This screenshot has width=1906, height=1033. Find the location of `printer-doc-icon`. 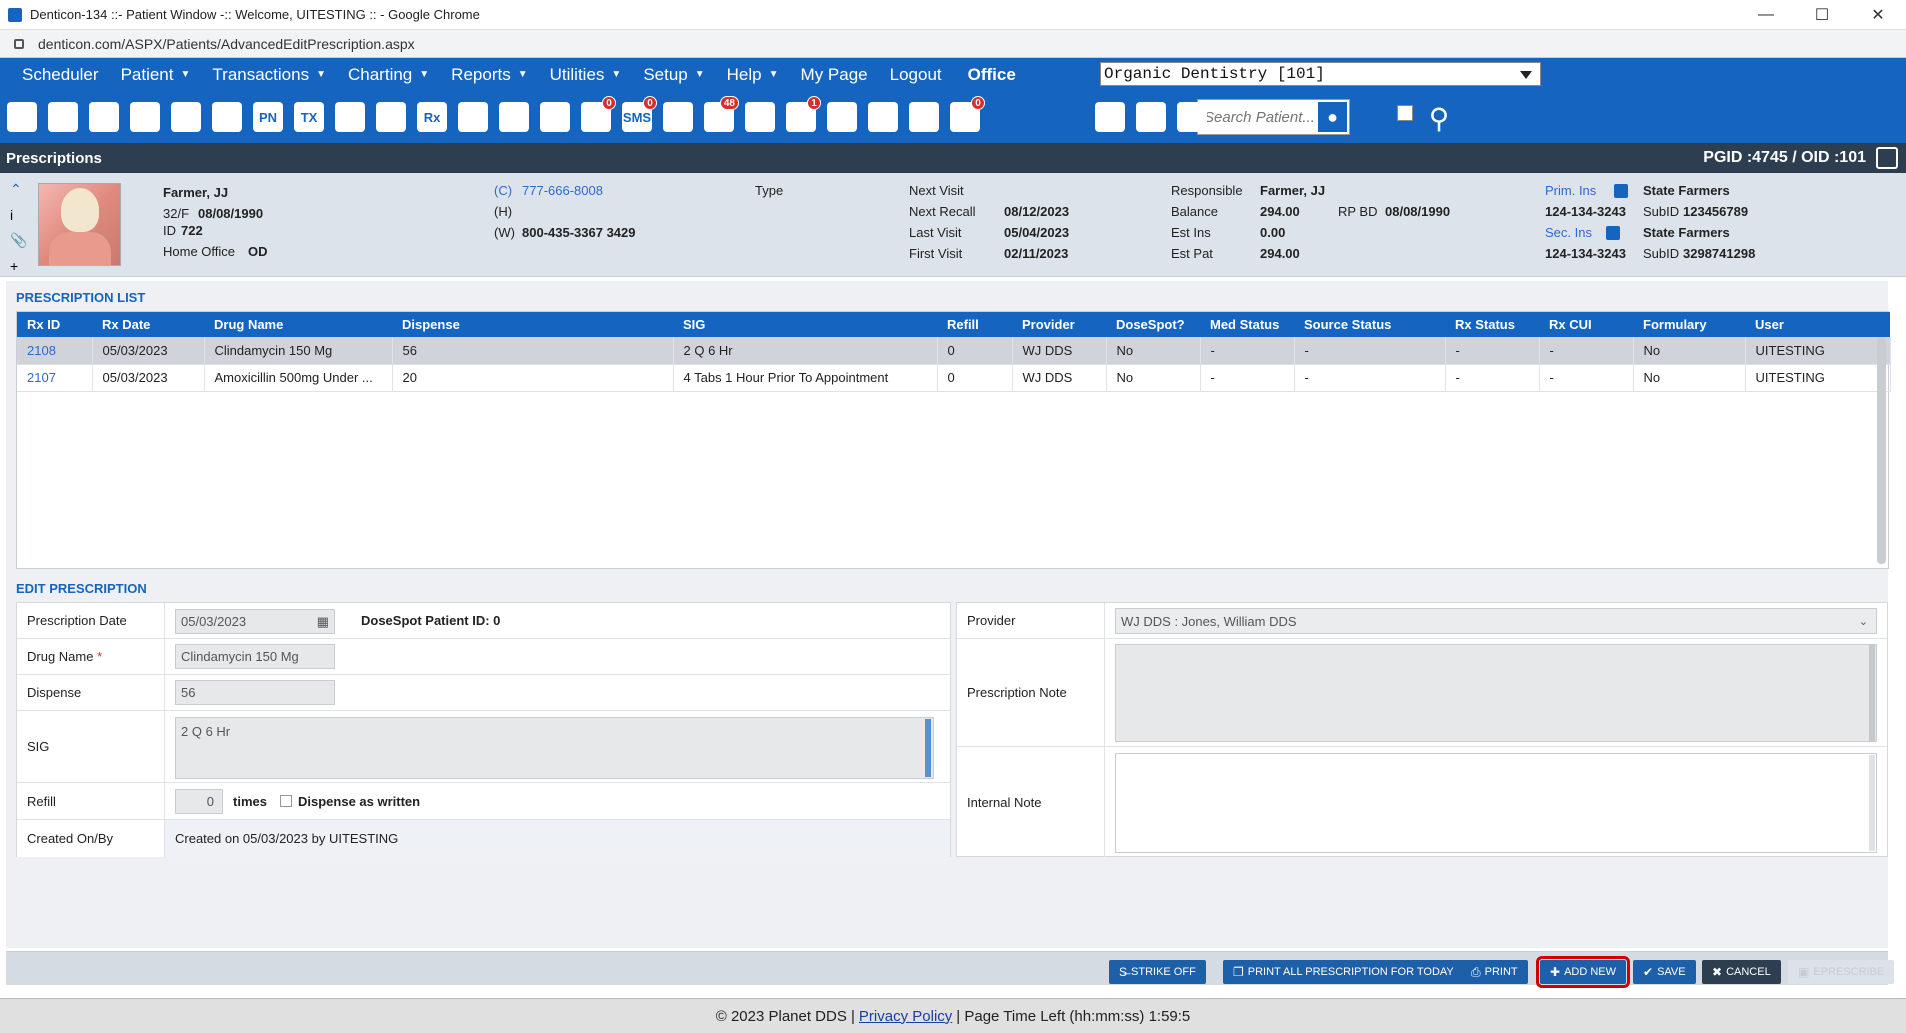

printer-doc-icon is located at coordinates (514, 117).